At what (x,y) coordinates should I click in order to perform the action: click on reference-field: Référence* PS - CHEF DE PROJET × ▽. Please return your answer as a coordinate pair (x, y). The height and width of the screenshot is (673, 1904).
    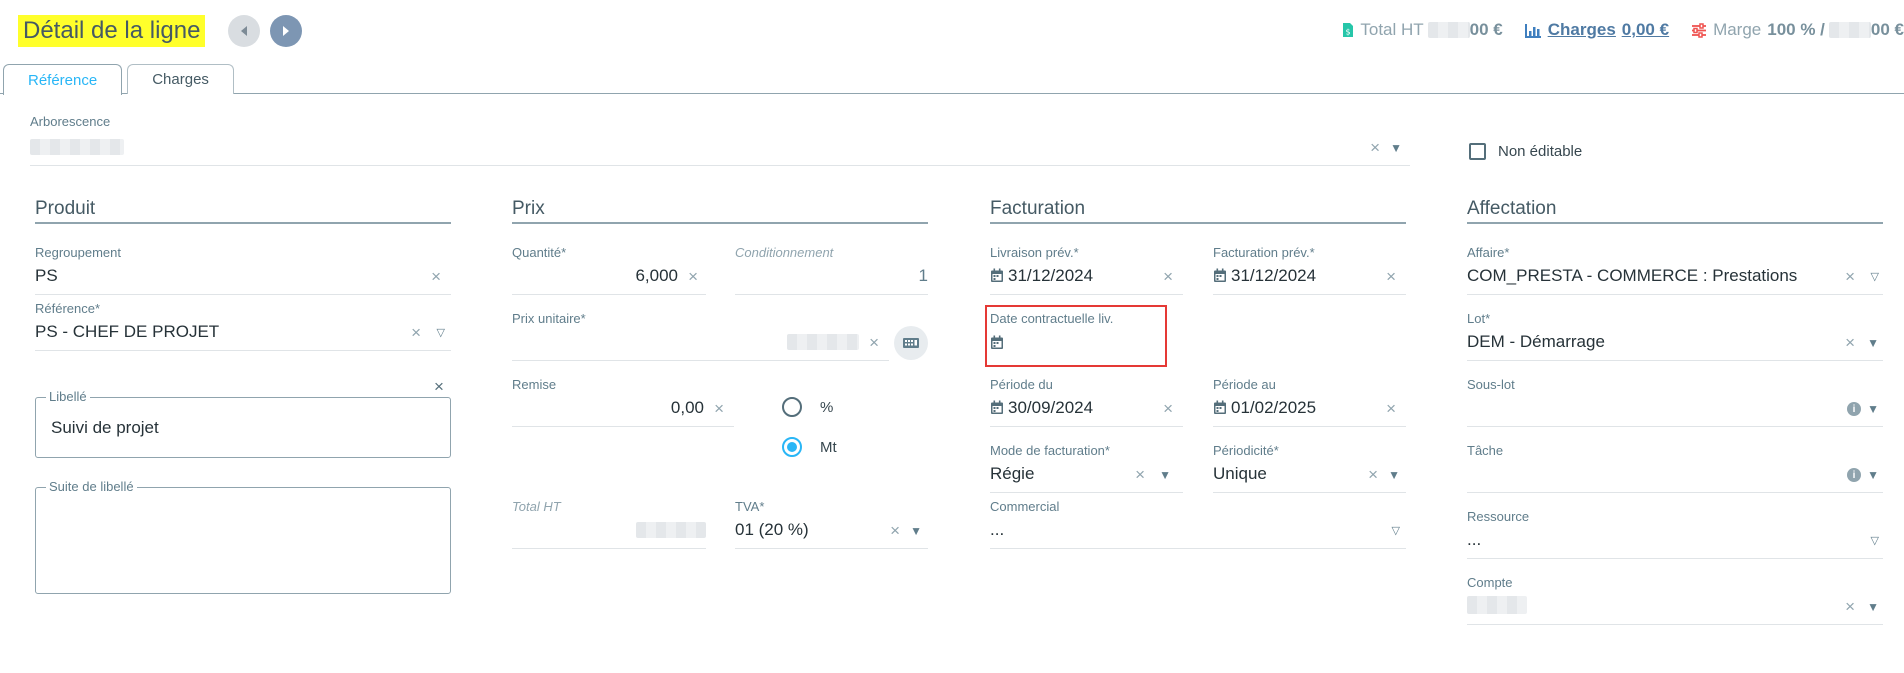
    Looking at the image, I should click on (243, 326).